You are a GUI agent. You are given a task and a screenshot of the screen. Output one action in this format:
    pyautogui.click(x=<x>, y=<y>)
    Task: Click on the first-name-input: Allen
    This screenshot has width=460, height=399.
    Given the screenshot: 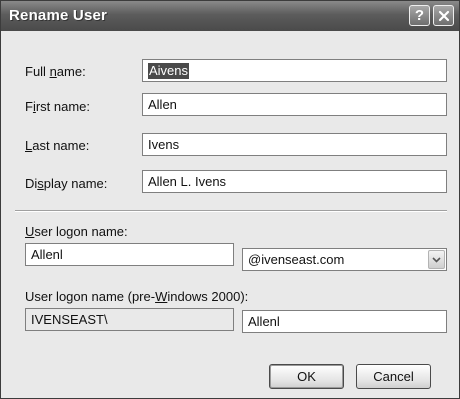 What is the action you would take?
    pyautogui.click(x=294, y=104)
    